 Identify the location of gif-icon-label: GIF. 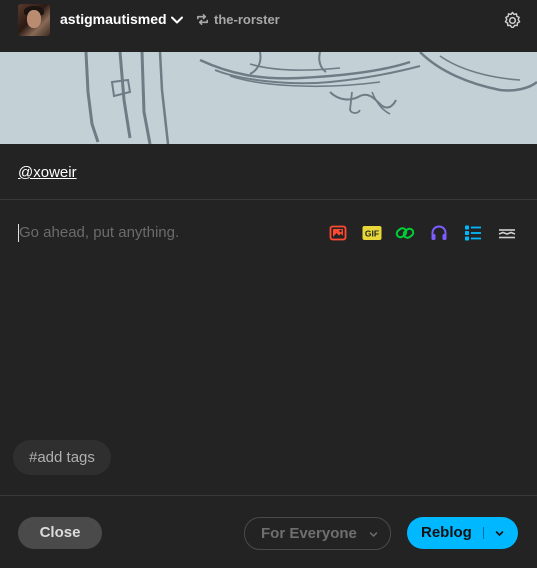
(372, 234).